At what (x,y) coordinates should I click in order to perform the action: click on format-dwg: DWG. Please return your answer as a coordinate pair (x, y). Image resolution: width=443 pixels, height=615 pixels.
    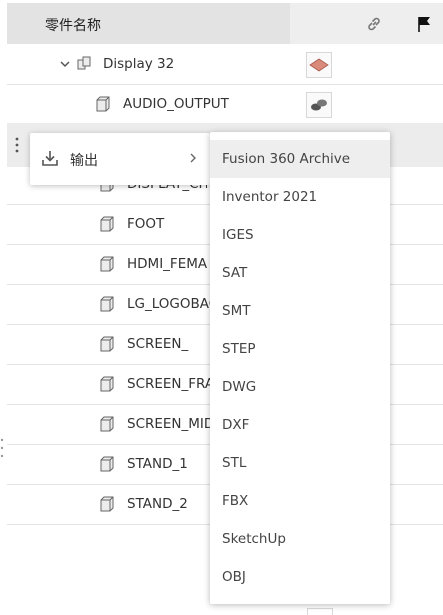
    Looking at the image, I should click on (300, 387).